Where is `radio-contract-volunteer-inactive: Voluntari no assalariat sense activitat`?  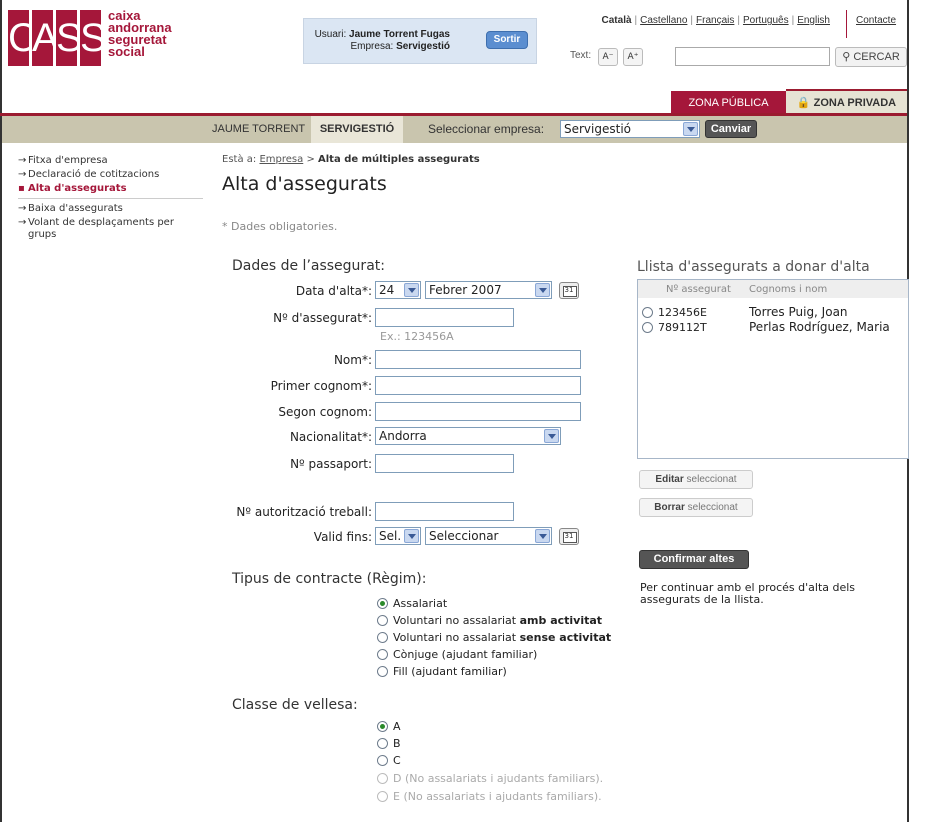
radio-contract-volunteer-inactive: Voluntari no assalariat sense activitat is located at coordinates (494, 638).